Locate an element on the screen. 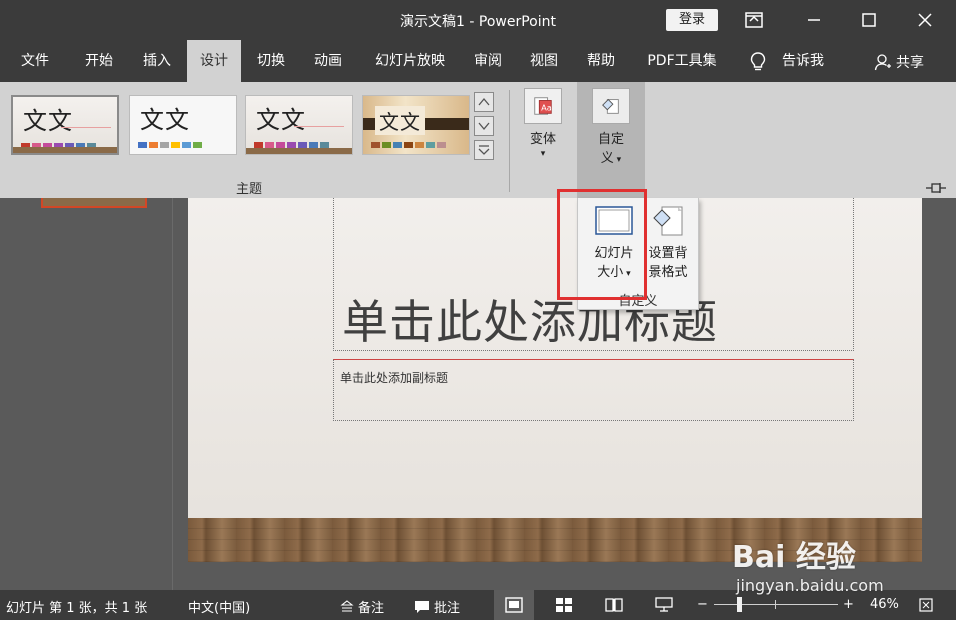  highlight-box is located at coordinates (602, 244).